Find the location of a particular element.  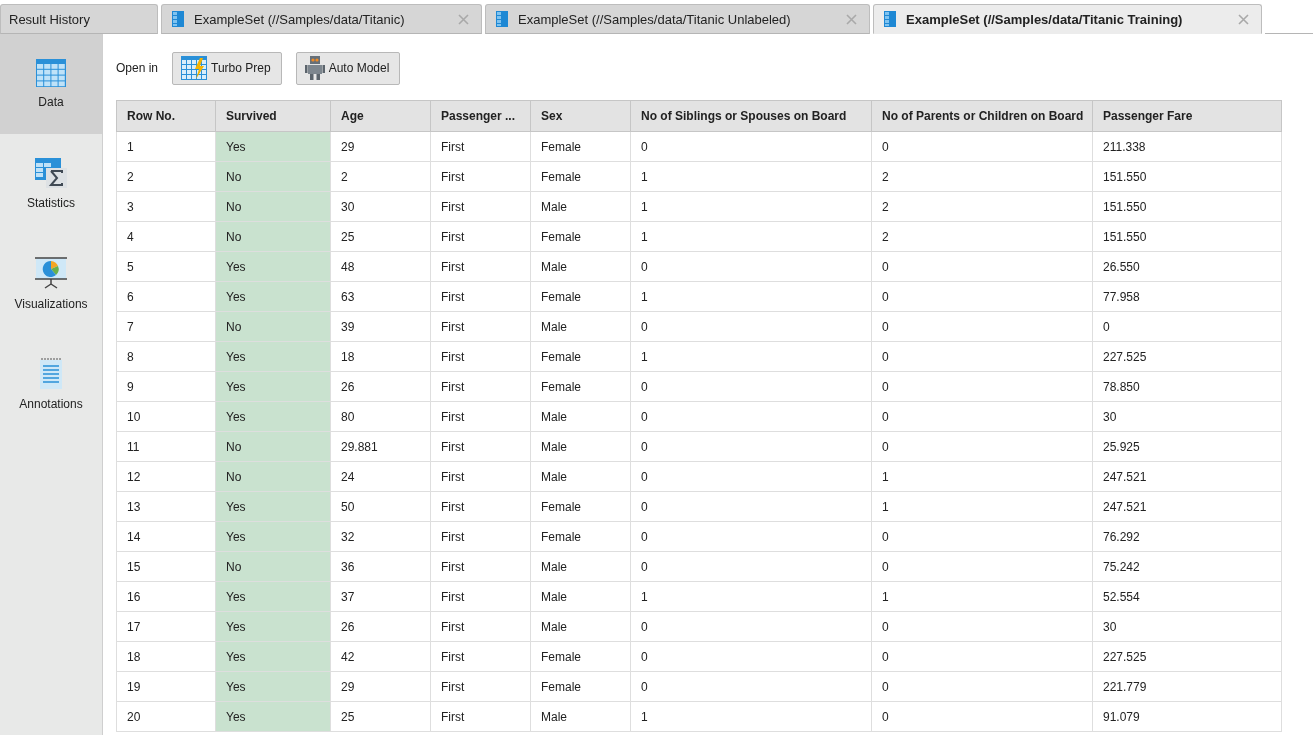

table-cell: 7 is located at coordinates (166, 326).